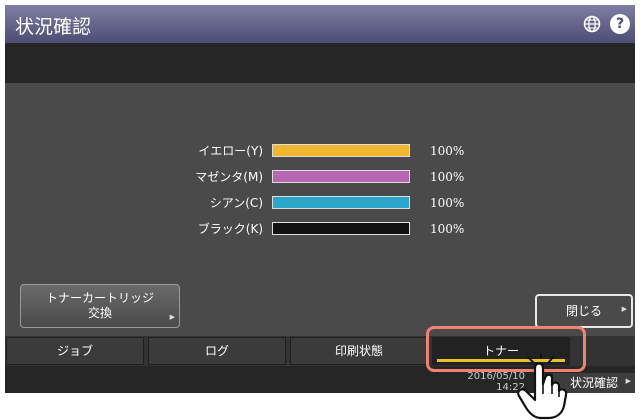 Image resolution: width=640 pixels, height=420 pixels. What do you see at coordinates (320, 63) in the screenshot?
I see `message-bar` at bounding box center [320, 63].